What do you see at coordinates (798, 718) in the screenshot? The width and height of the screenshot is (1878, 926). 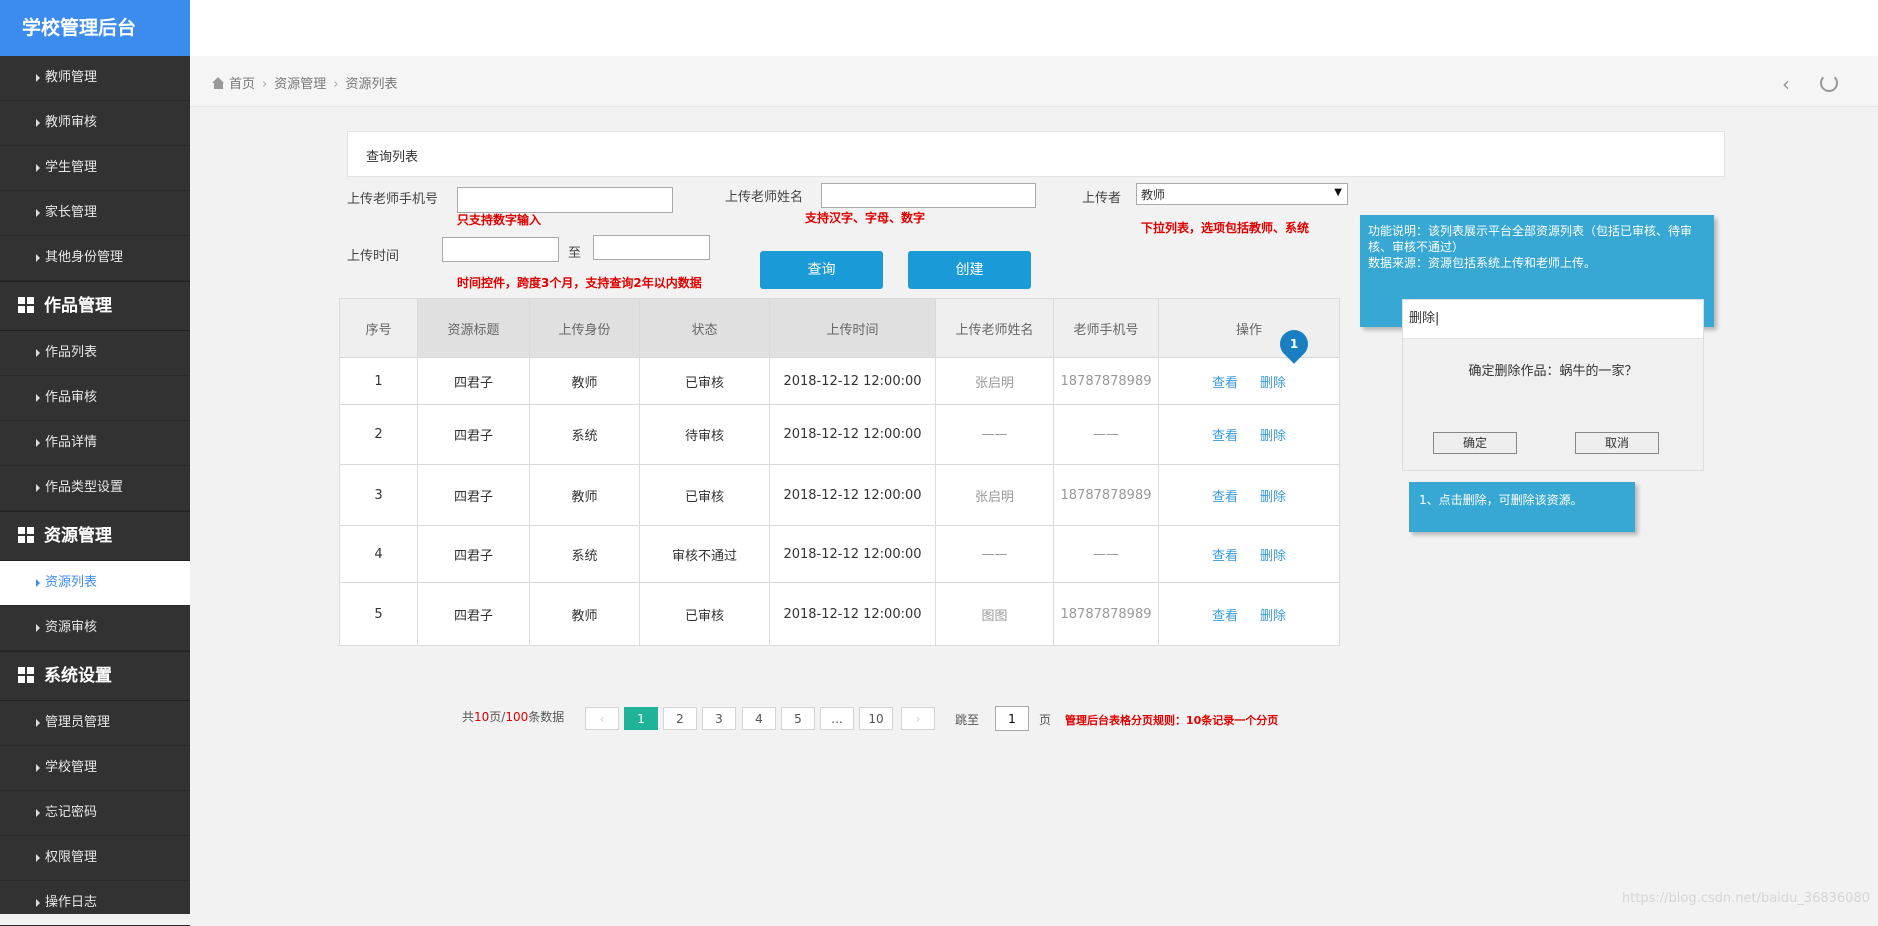 I see `page-5: 5` at bounding box center [798, 718].